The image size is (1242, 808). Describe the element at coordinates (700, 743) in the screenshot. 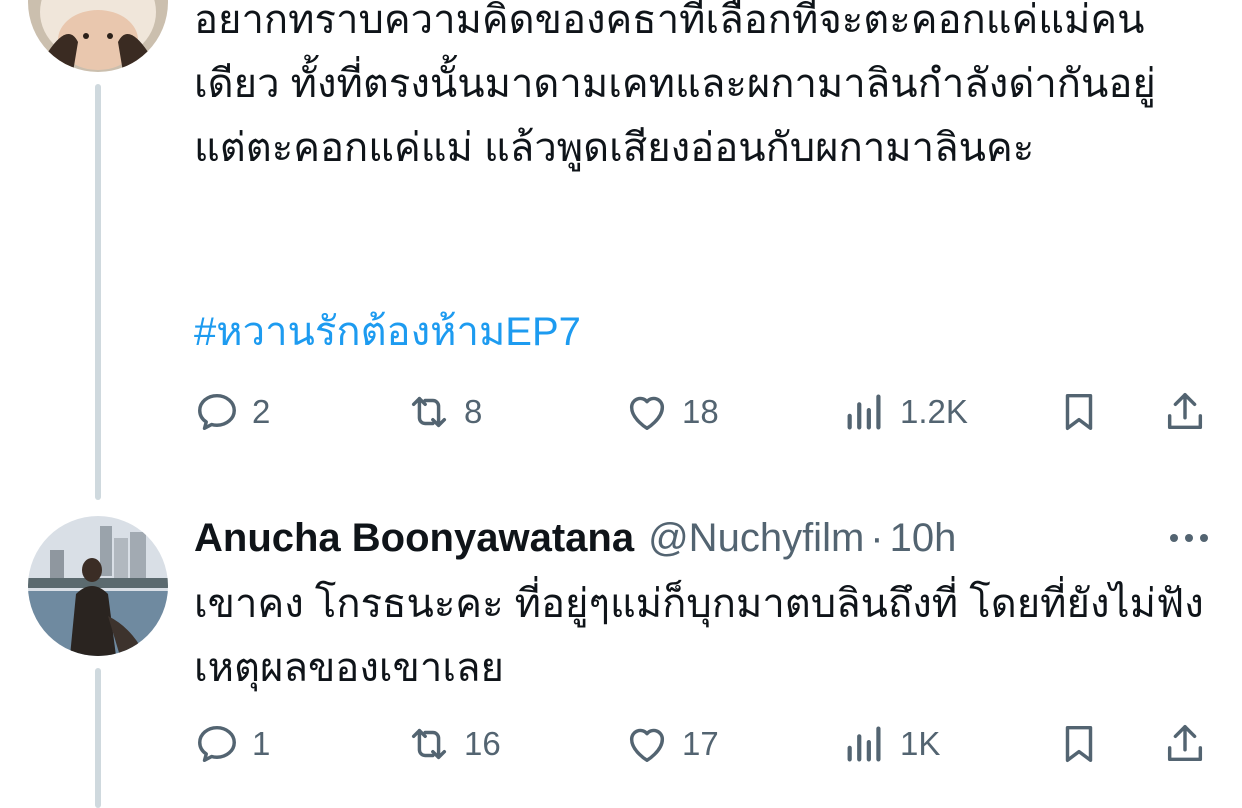

I see `like-count: 17` at that location.